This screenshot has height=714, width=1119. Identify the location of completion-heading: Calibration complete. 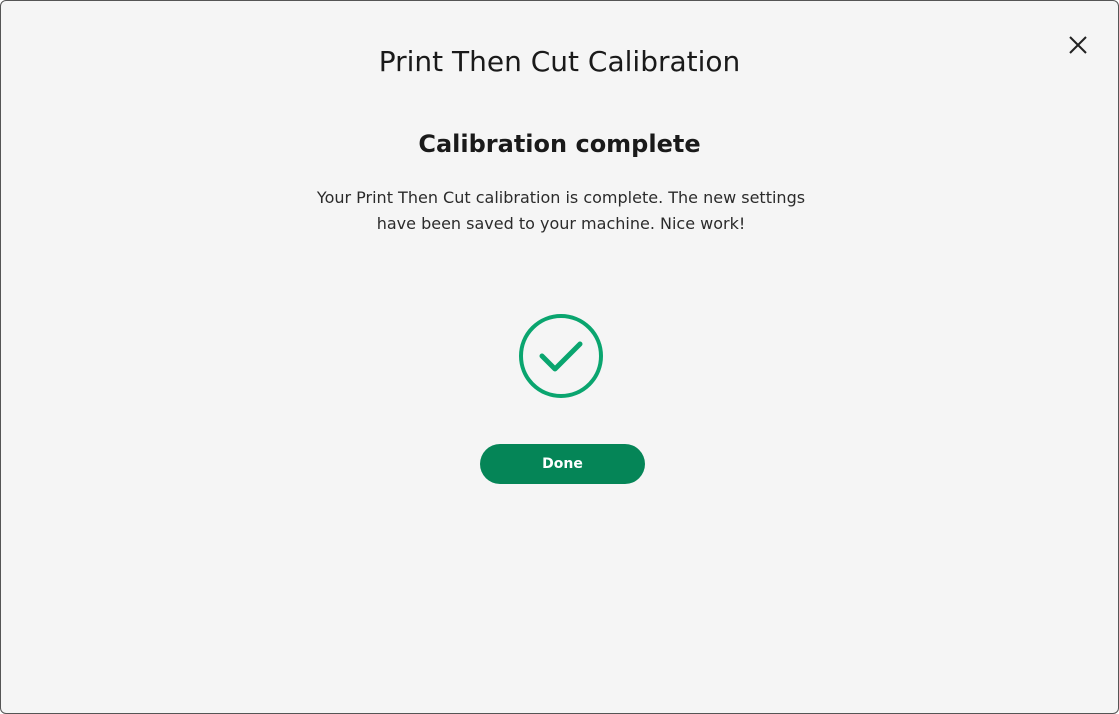
(559, 144).